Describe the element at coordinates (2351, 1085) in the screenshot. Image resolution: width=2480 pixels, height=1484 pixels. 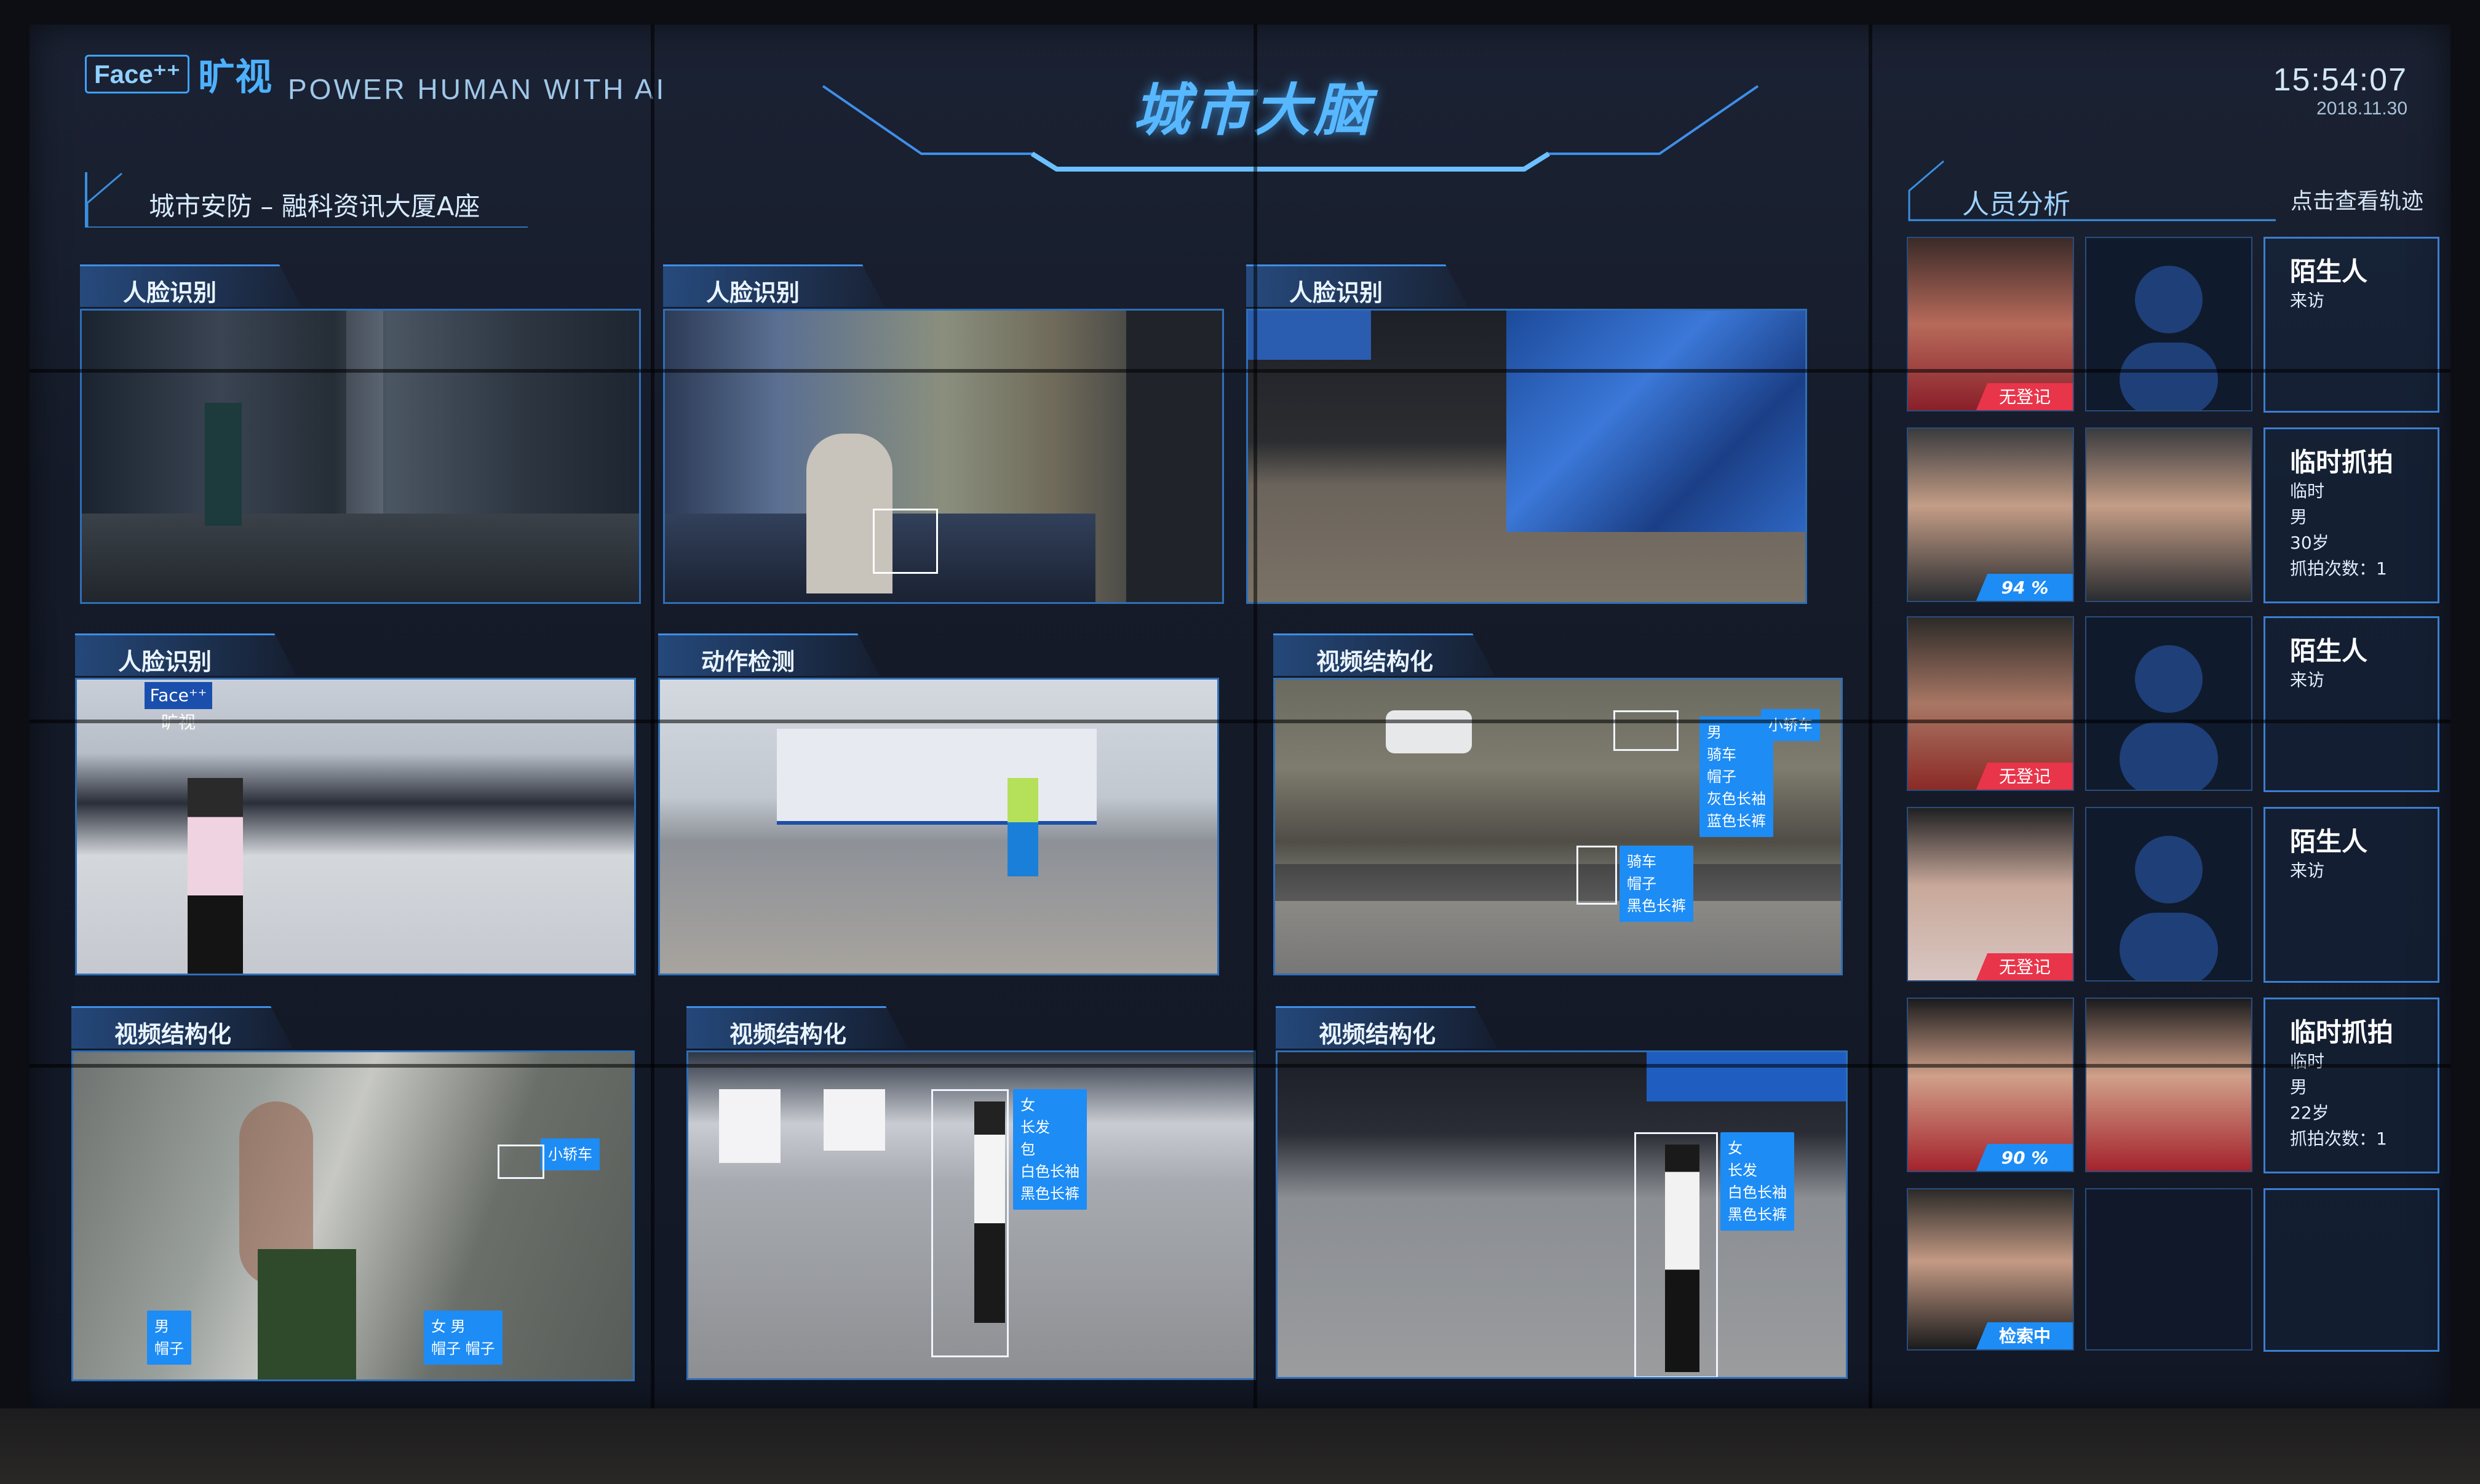
I see `person-info: 临时抓拍 临时 男 22岁 抓拍次数：1` at that location.